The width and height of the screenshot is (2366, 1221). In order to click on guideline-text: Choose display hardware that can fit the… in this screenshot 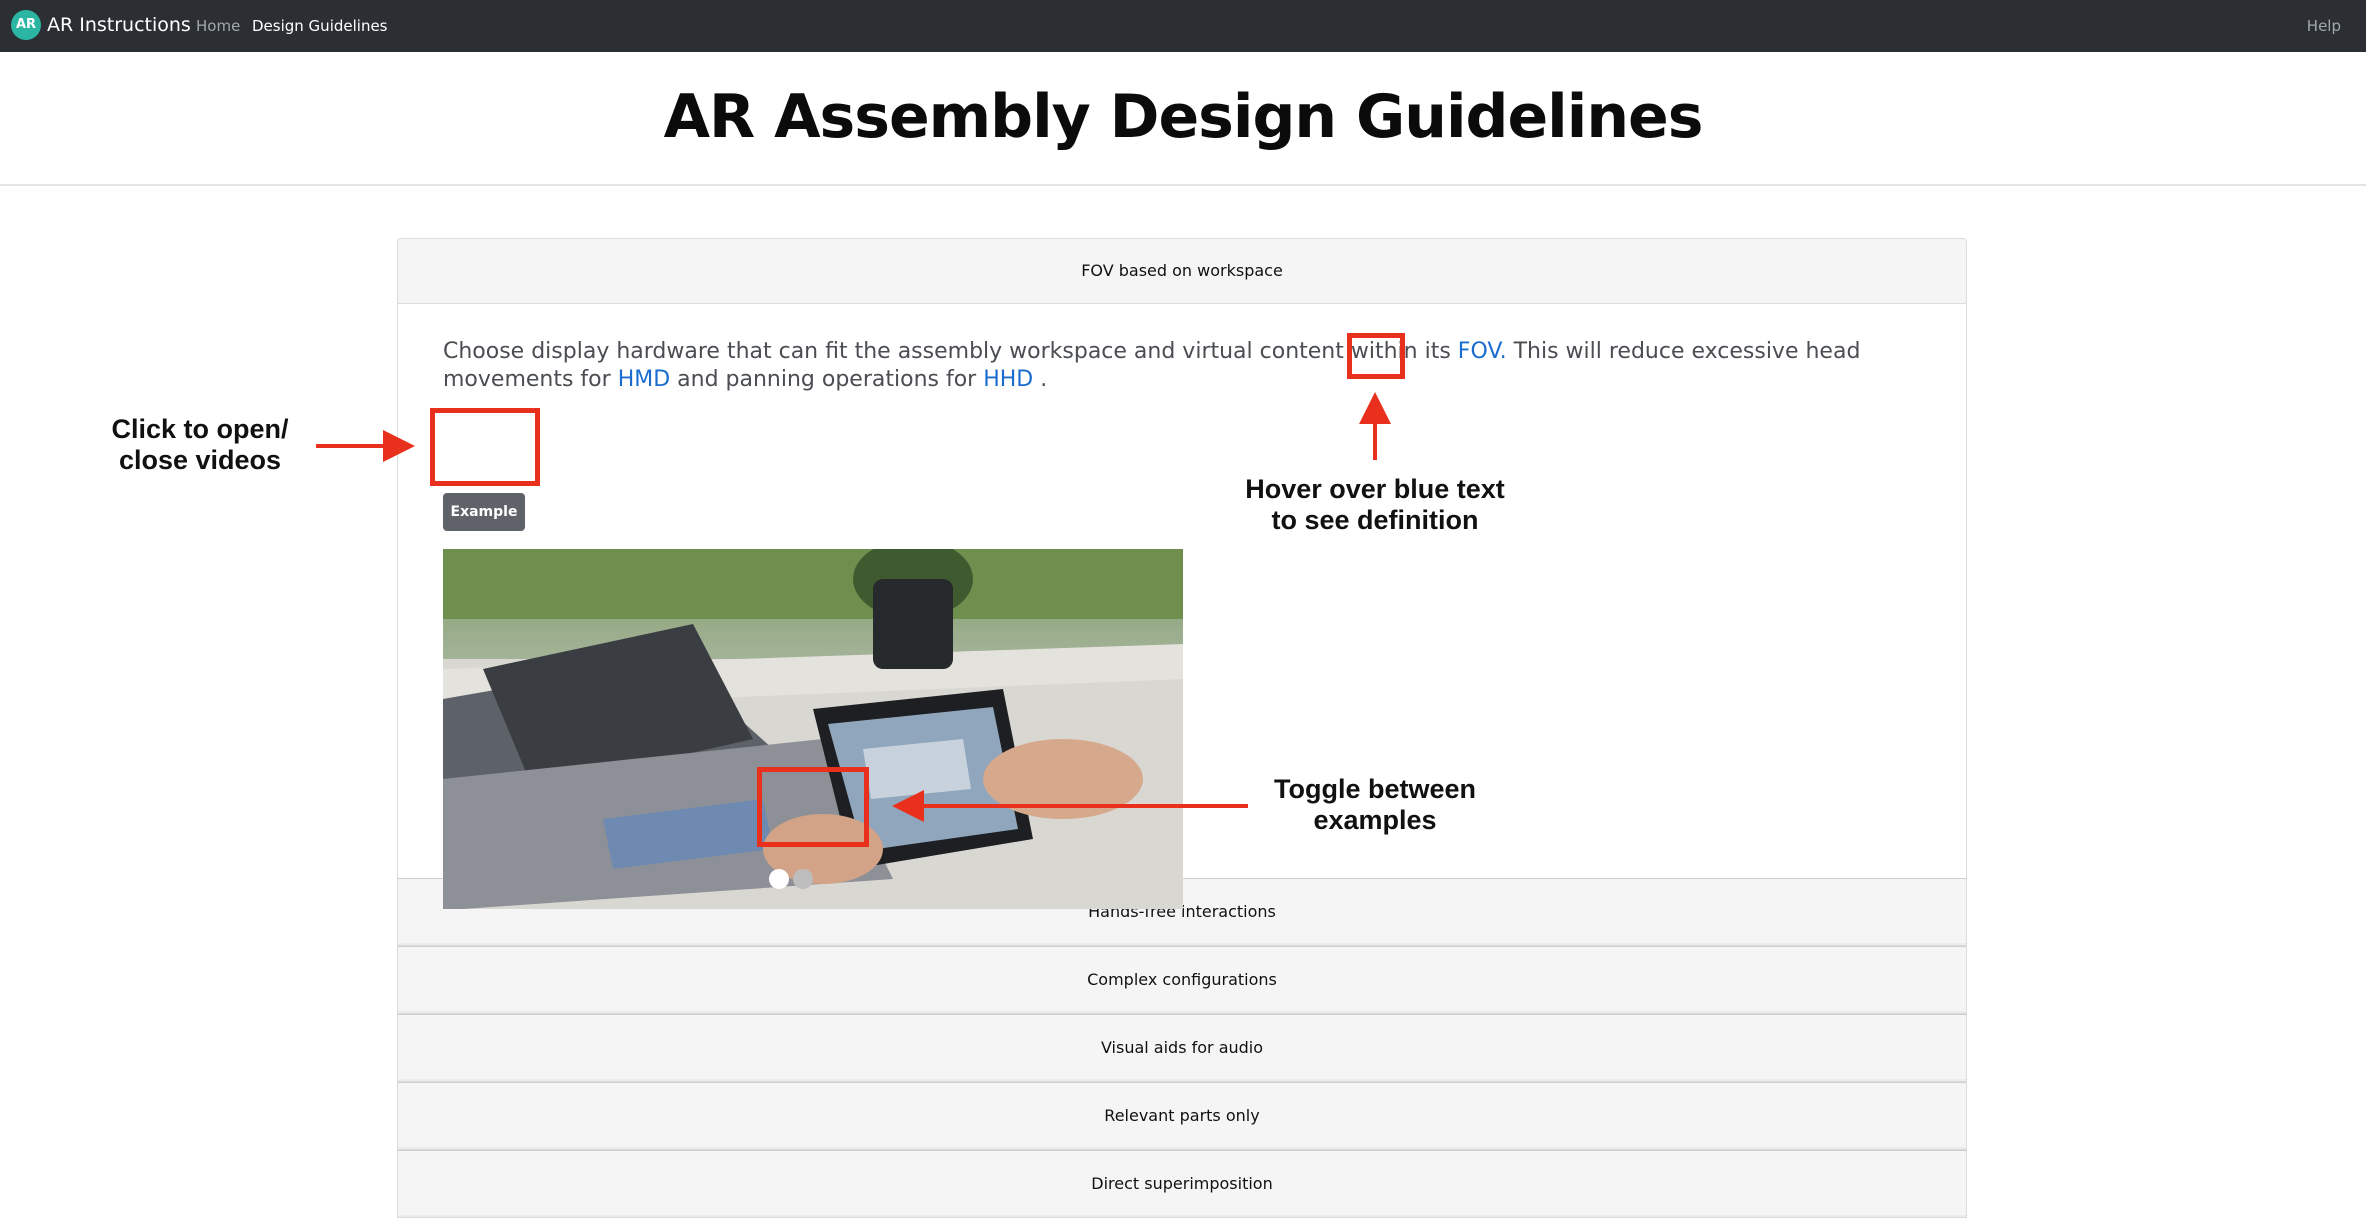, I will do `click(1168, 366)`.